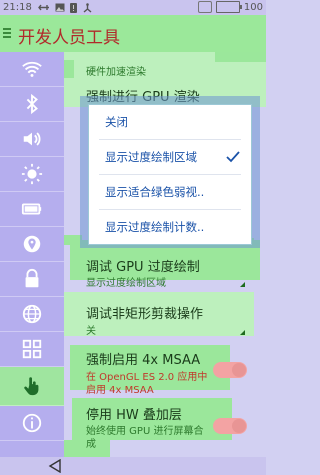 The width and height of the screenshot is (320, 475). Describe the element at coordinates (17, 7) in the screenshot. I see `status-time: 21:18` at that location.